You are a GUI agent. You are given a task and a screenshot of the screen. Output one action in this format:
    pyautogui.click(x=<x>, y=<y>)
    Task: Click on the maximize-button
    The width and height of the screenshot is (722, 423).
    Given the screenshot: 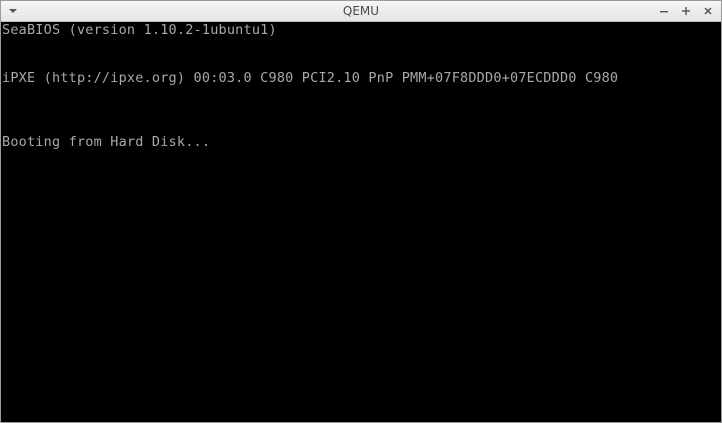 What is the action you would take?
    pyautogui.click(x=686, y=11)
    